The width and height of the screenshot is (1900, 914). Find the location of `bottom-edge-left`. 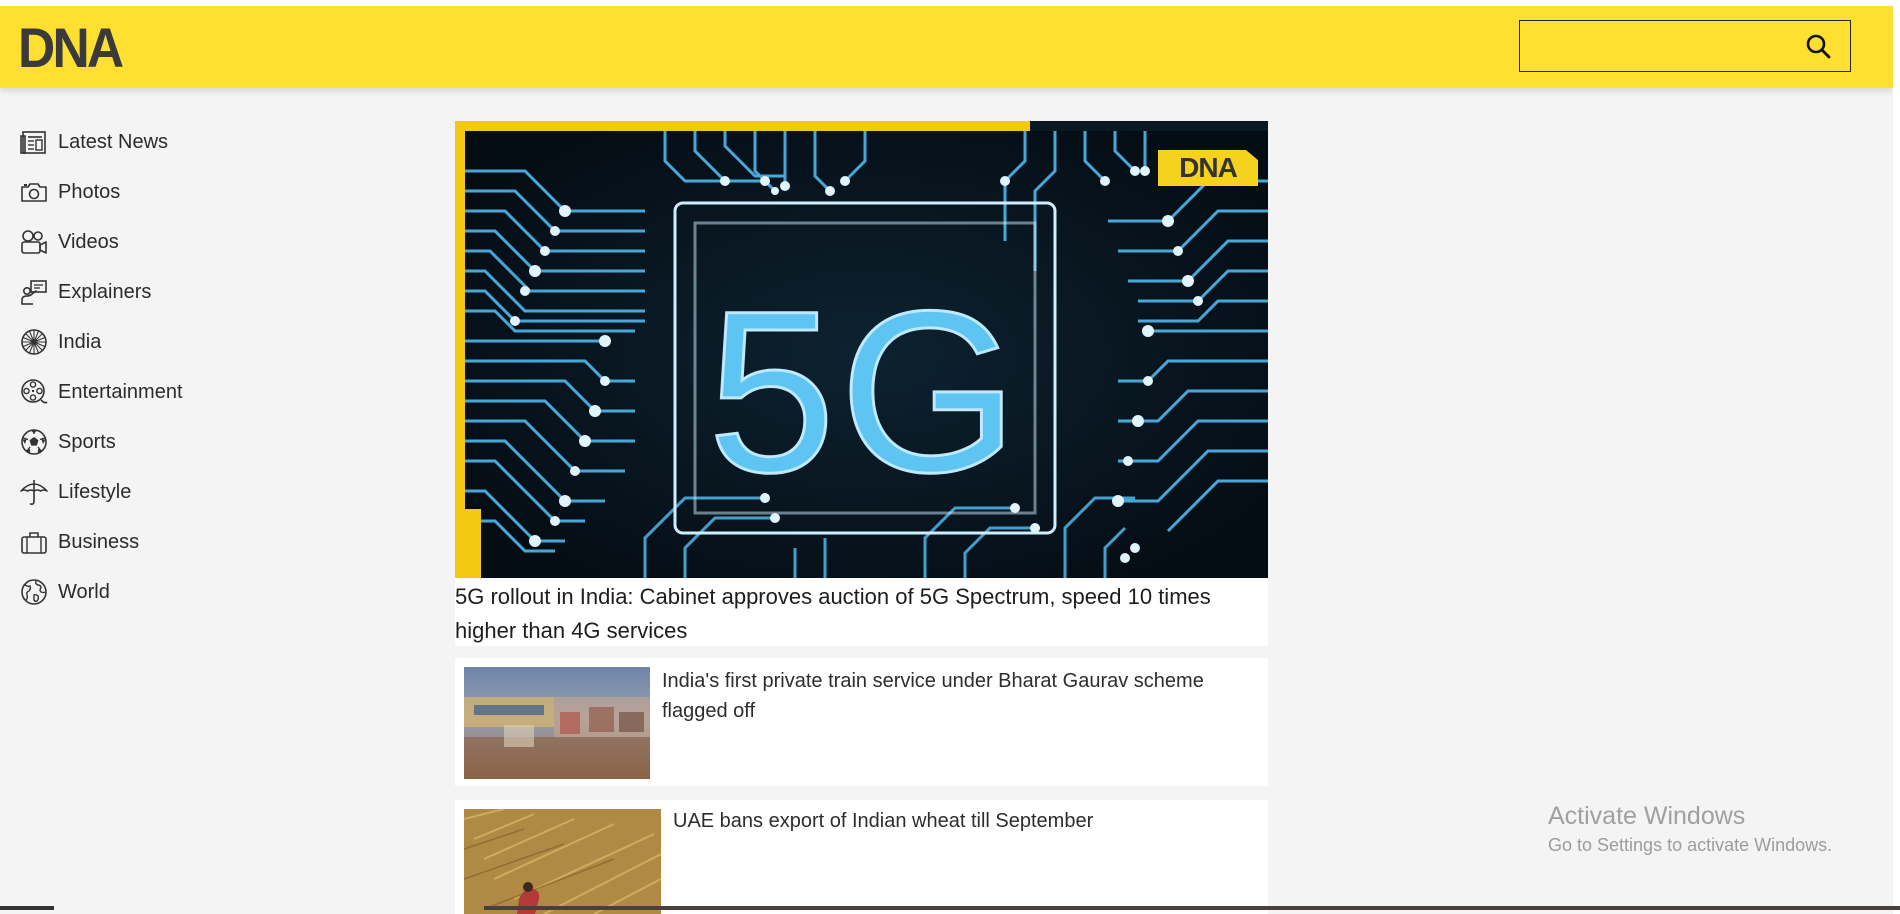

bottom-edge-left is located at coordinates (27, 908).